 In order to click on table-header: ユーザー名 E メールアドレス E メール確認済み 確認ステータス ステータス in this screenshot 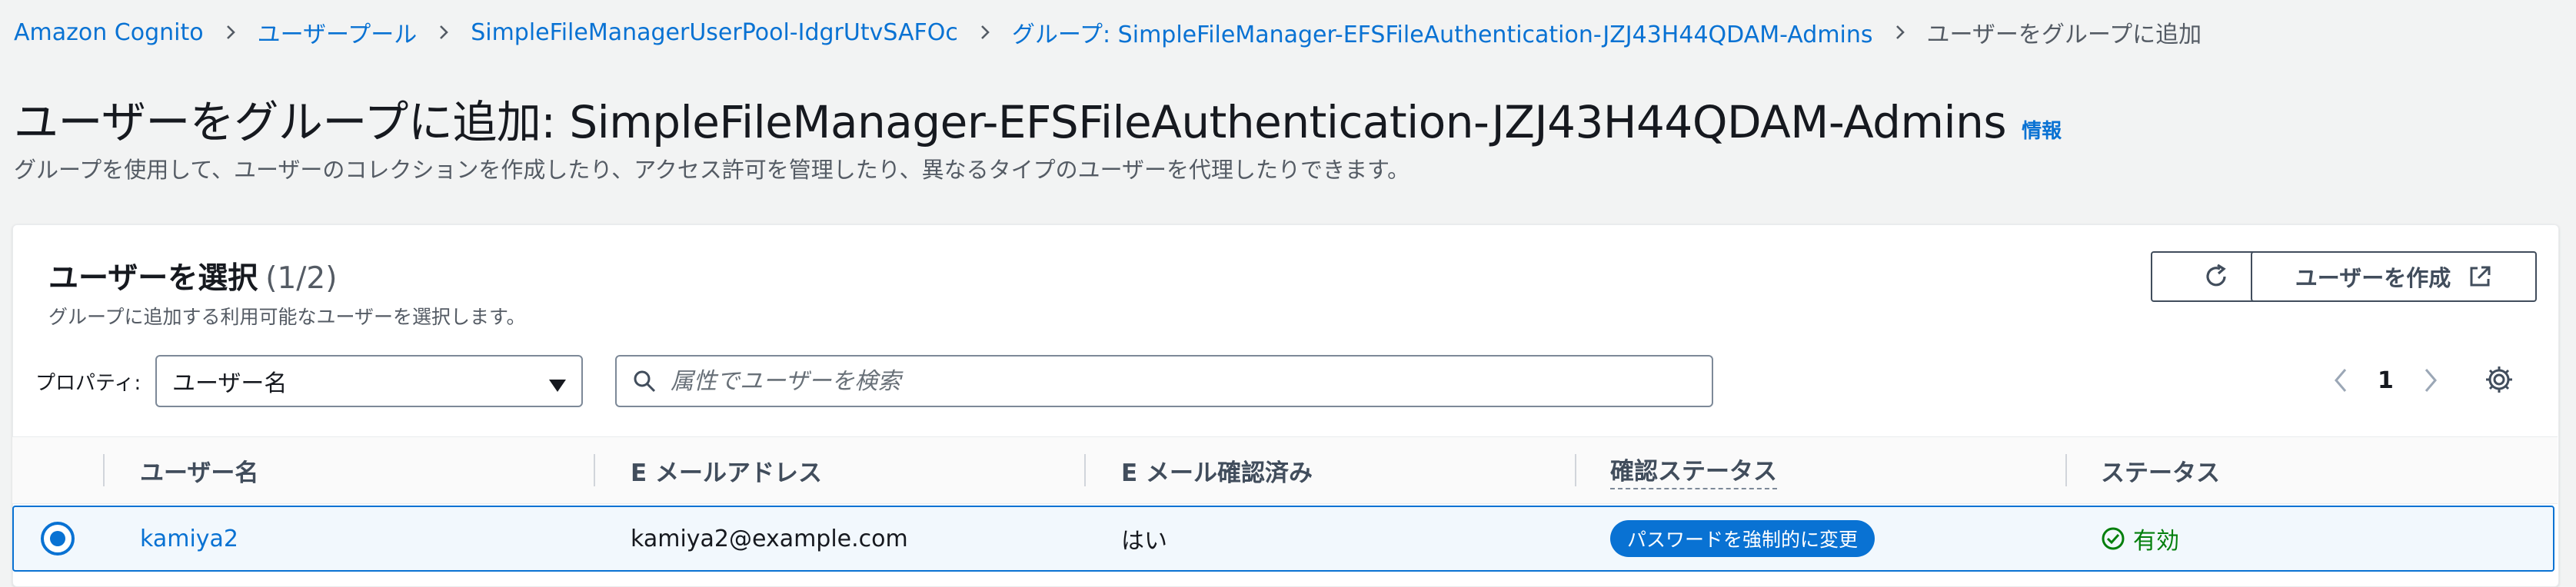, I will do `click(1285, 470)`.